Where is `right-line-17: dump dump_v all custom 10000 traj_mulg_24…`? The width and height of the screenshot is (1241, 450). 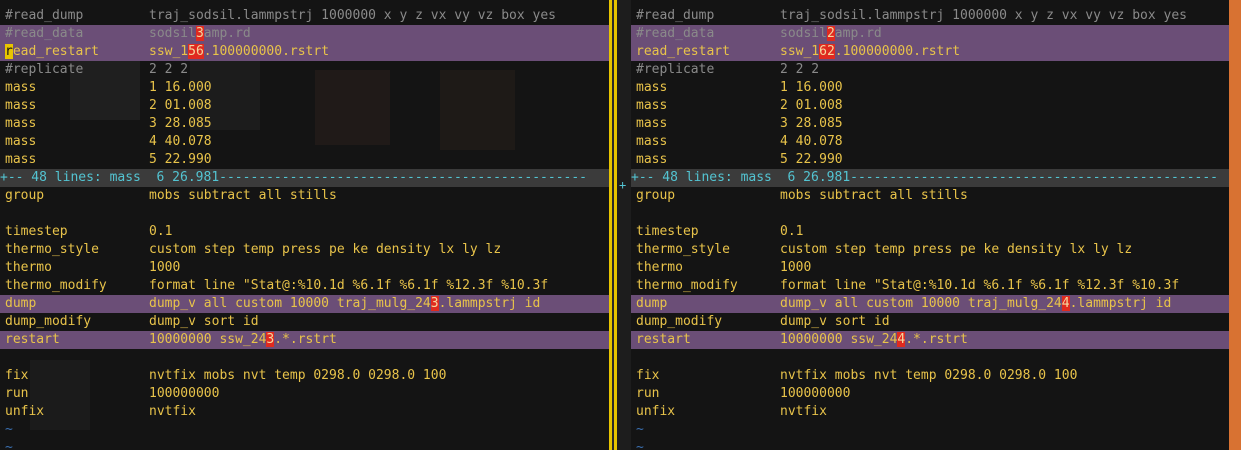
right-line-17: dump dump_v all custom 10000 traj_mulg_24… is located at coordinates (930, 304).